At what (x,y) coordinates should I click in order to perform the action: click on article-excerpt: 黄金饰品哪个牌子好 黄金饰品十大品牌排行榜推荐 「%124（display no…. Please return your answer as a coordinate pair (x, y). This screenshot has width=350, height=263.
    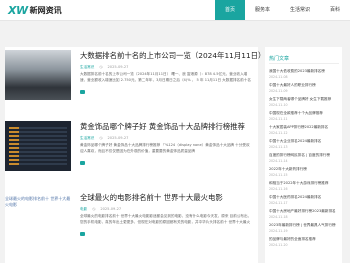
    Looking at the image, I should click on (165, 148).